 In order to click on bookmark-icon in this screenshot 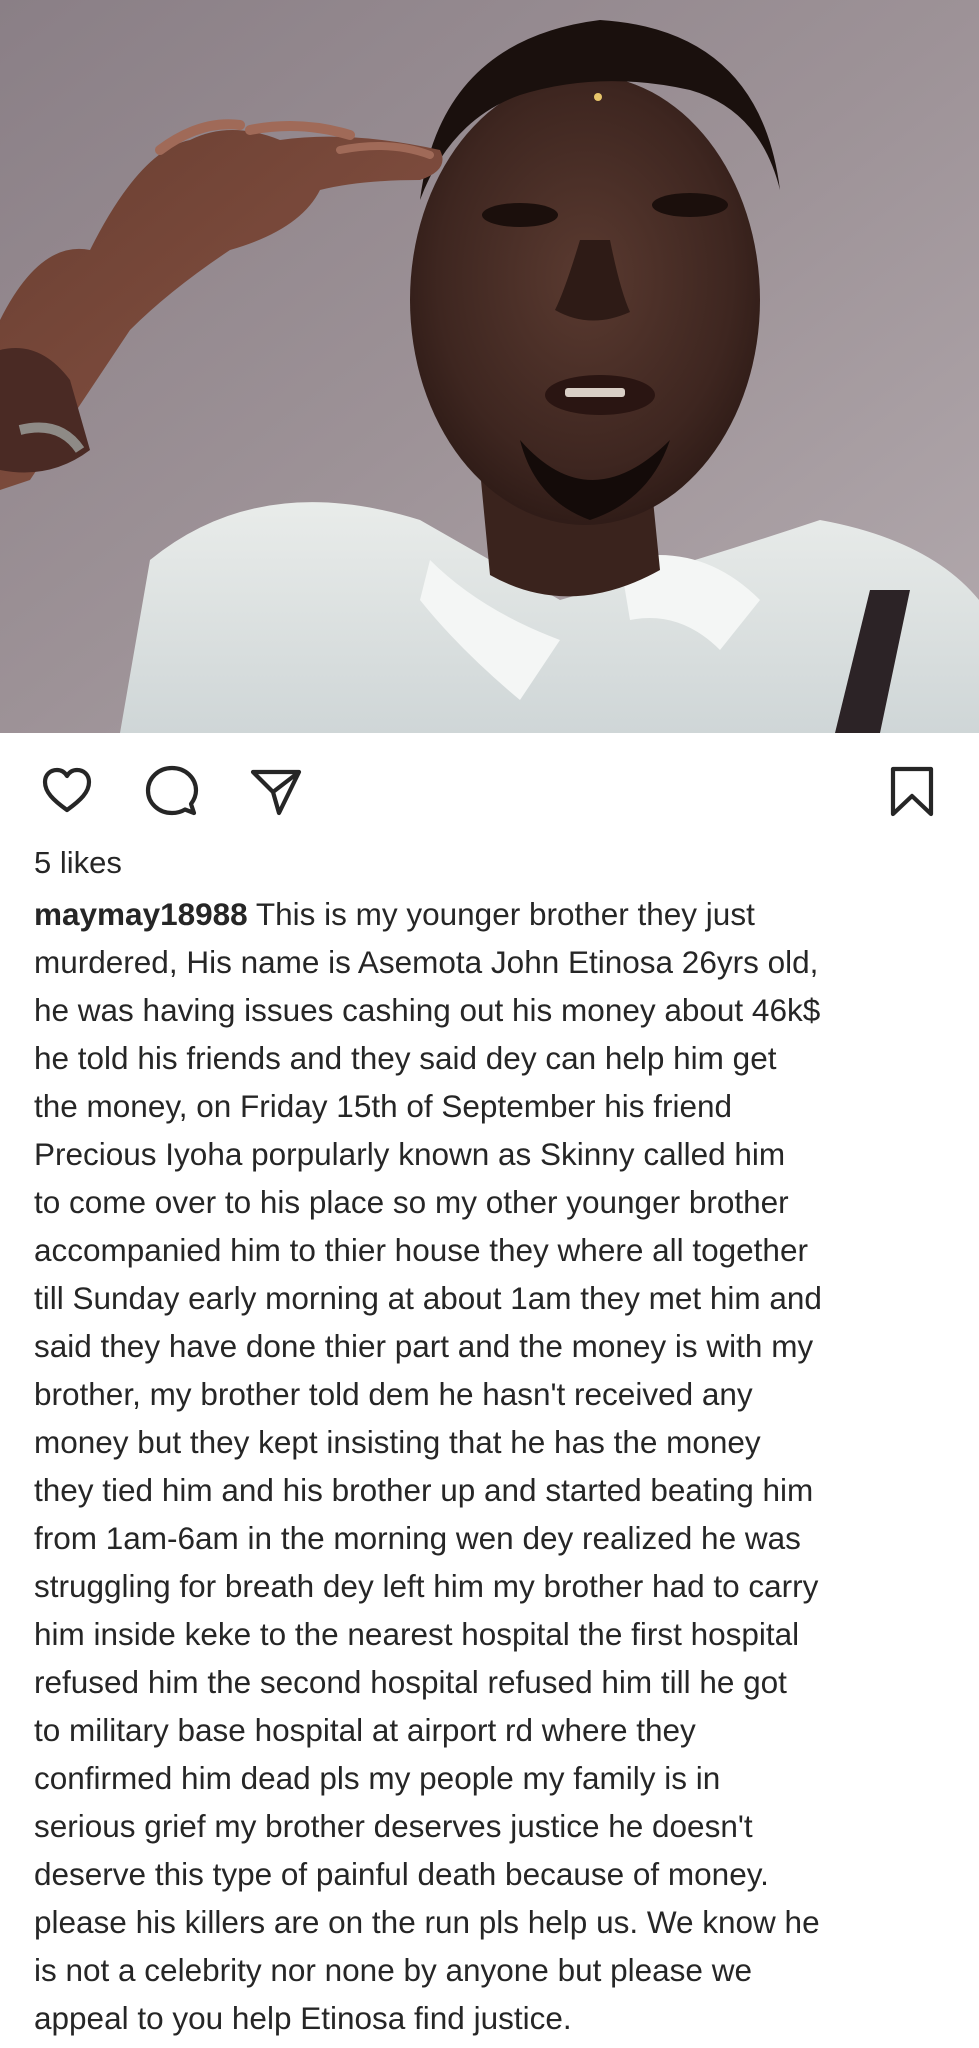, I will do `click(912, 791)`.